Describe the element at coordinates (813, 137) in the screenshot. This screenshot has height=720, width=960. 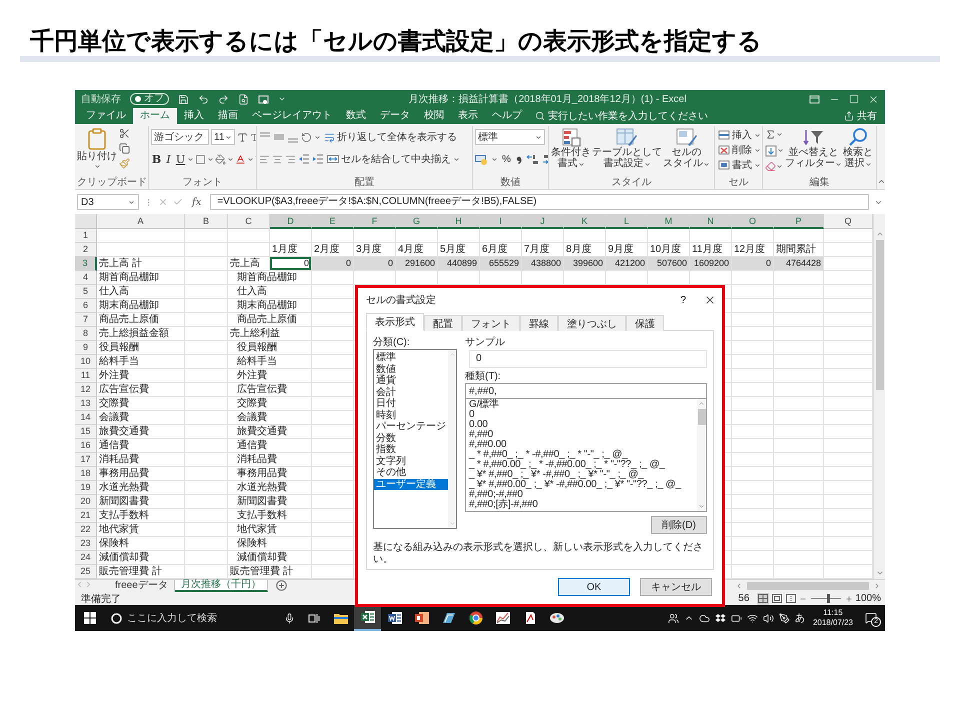
I see `sort-filter-icon` at that location.